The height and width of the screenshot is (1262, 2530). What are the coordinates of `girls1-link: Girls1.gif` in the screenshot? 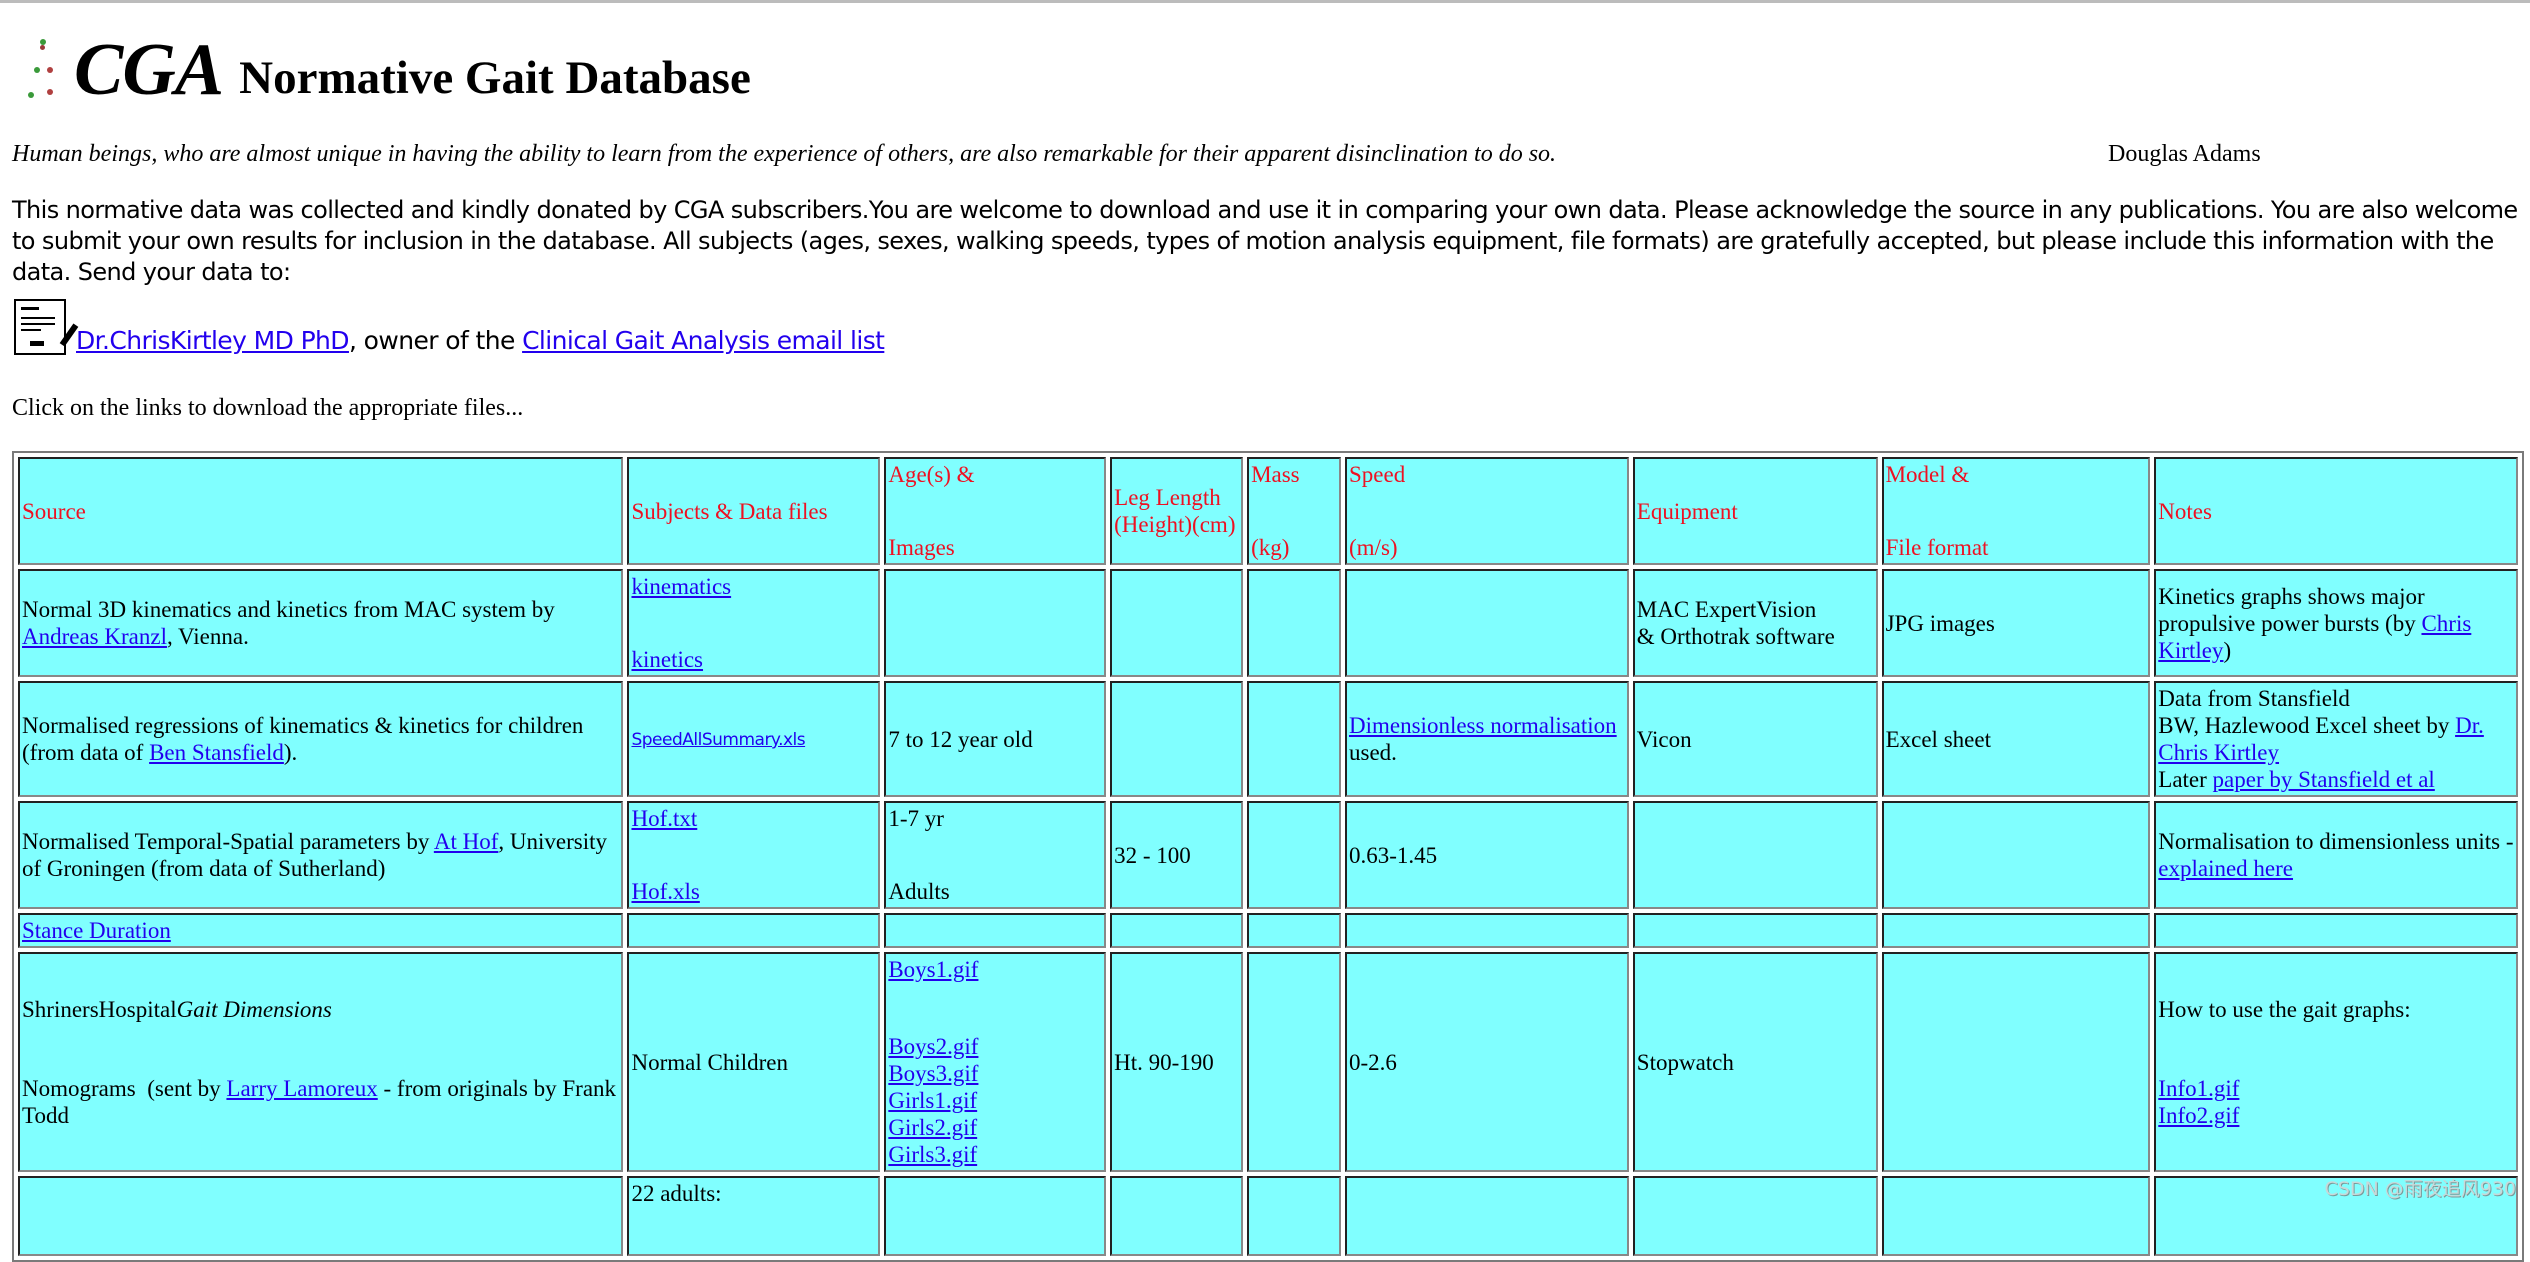 It's located at (932, 1100).